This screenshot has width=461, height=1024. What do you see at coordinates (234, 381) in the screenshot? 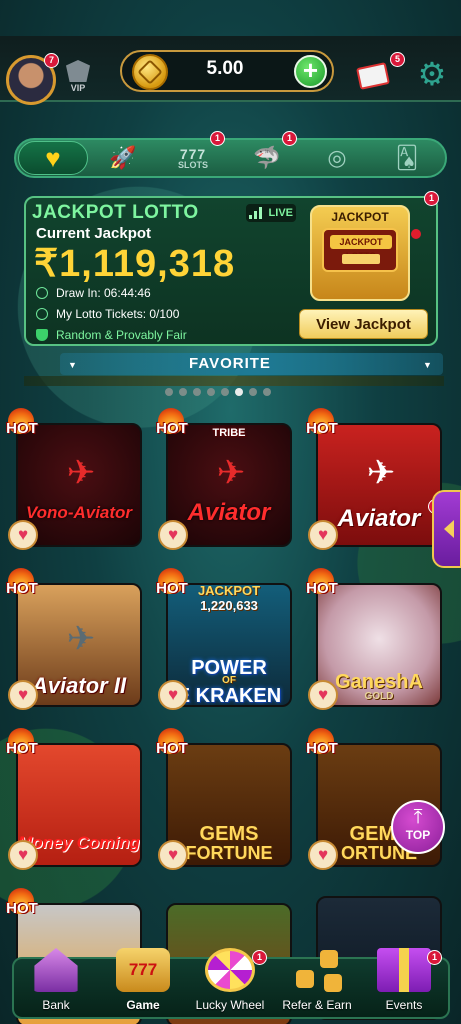
I see `carousel-strip` at bounding box center [234, 381].